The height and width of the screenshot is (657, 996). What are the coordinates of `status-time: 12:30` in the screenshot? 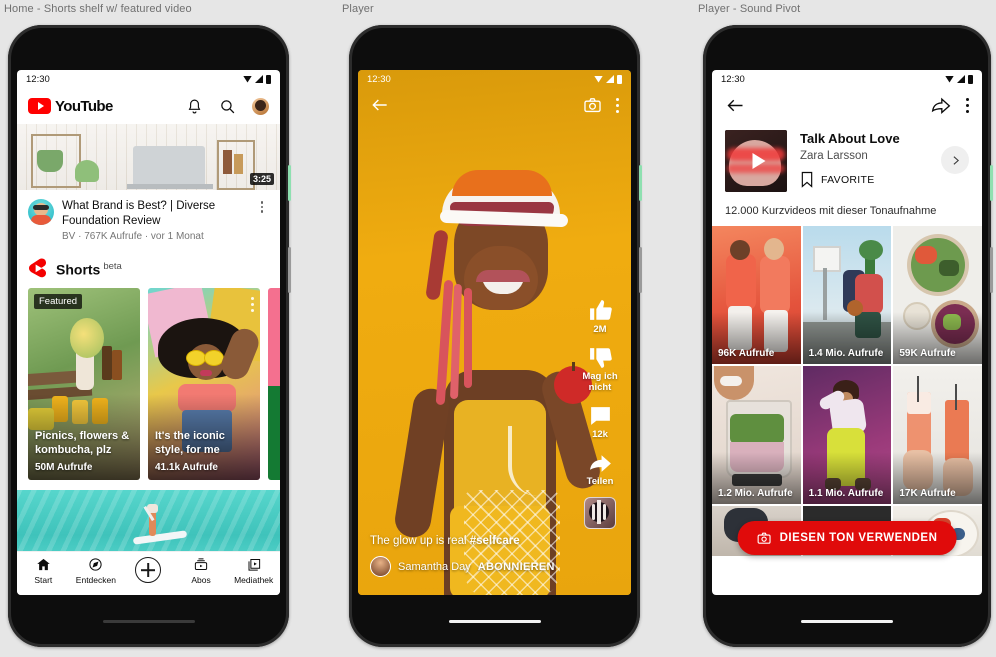 It's located at (733, 79).